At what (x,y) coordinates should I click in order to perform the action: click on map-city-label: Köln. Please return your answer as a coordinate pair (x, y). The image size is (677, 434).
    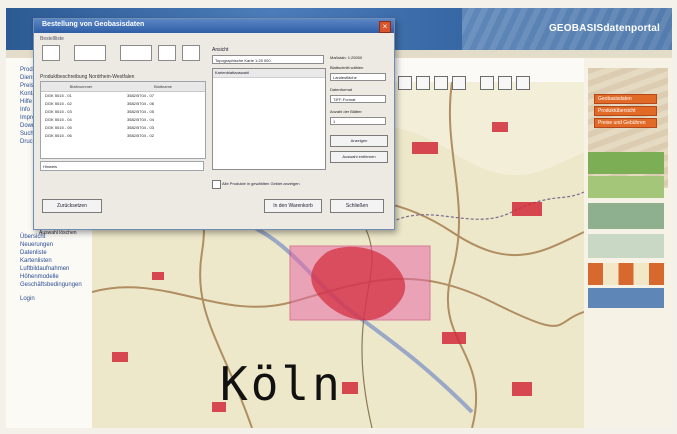
    Looking at the image, I should click on (281, 384).